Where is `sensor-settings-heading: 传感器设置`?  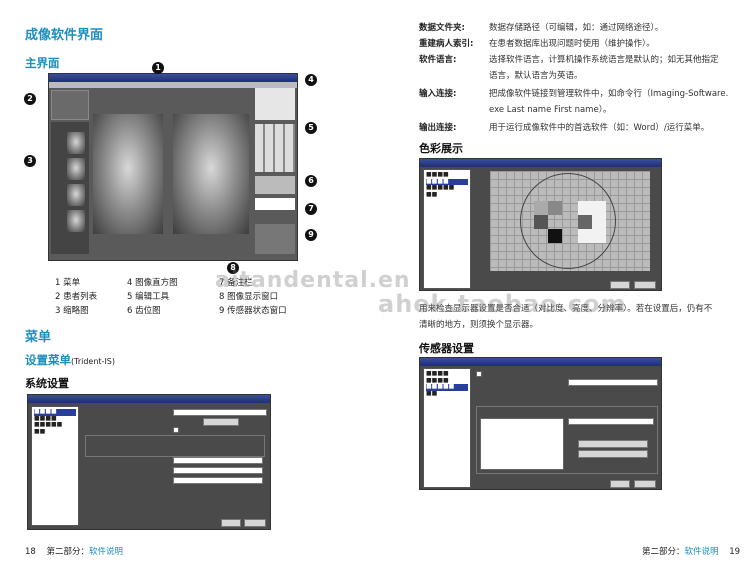
sensor-settings-heading: 传感器设置 is located at coordinates (446, 348).